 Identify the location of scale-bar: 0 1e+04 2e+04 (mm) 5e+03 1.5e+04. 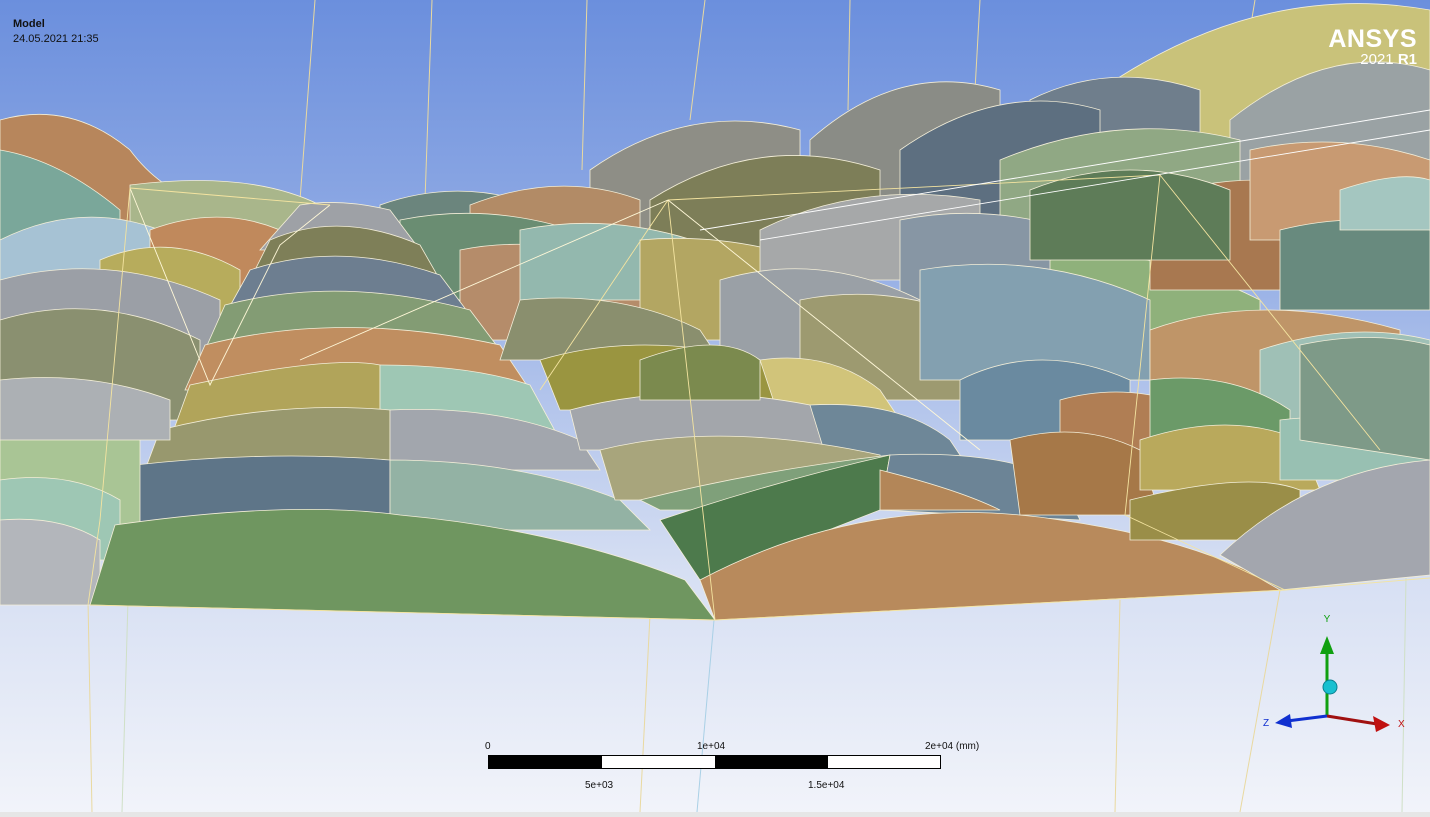
(746, 771).